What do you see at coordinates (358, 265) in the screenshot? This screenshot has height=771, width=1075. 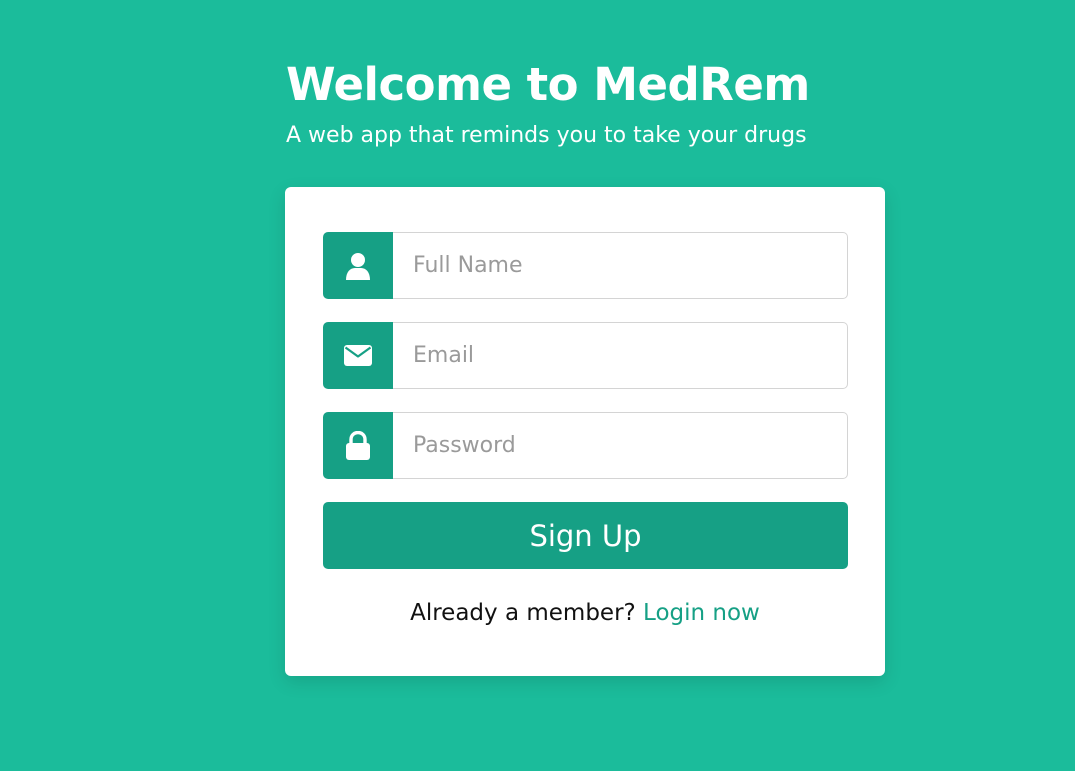 I see `user-icon` at bounding box center [358, 265].